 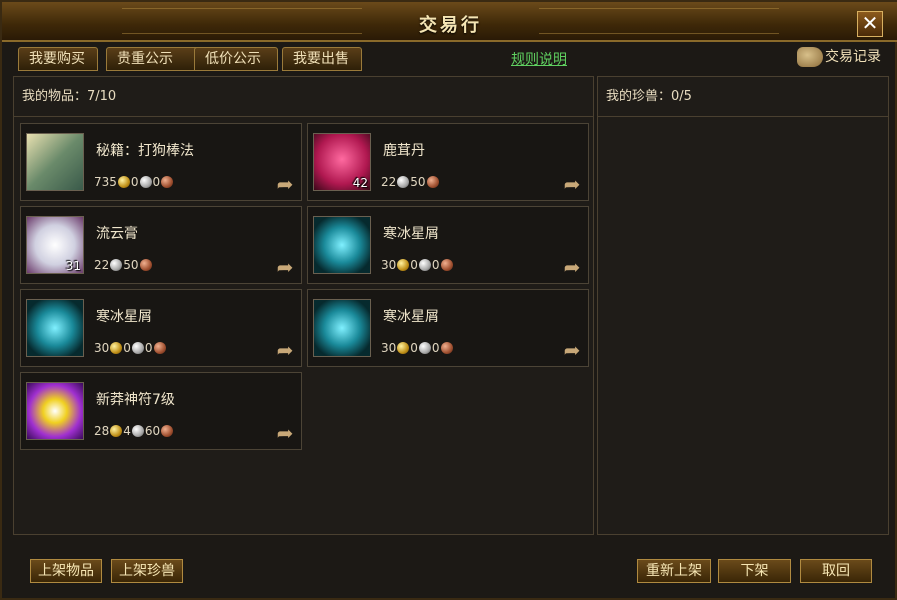 What do you see at coordinates (404, 151) in the screenshot?
I see `item-name: 鹿茸丹` at bounding box center [404, 151].